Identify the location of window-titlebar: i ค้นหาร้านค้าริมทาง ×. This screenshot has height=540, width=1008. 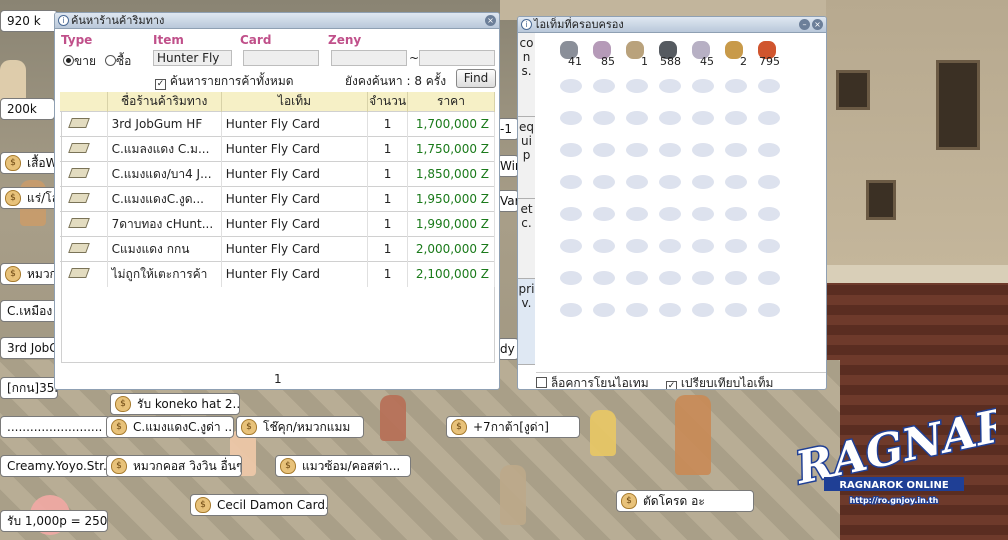
(277, 21).